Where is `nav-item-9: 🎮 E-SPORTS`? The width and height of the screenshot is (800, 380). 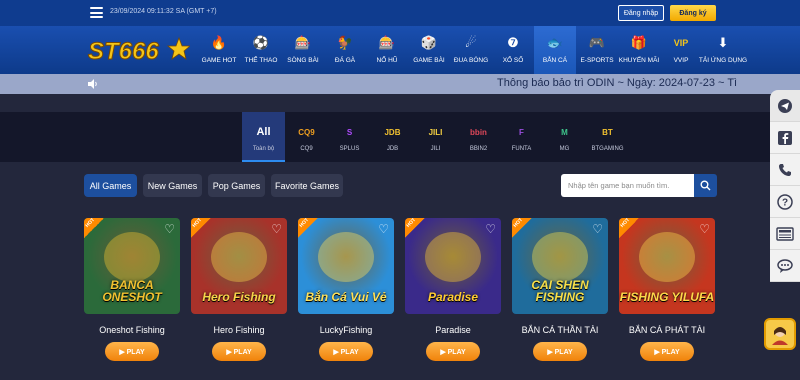 nav-item-9: 🎮 E-SPORTS is located at coordinates (597, 50).